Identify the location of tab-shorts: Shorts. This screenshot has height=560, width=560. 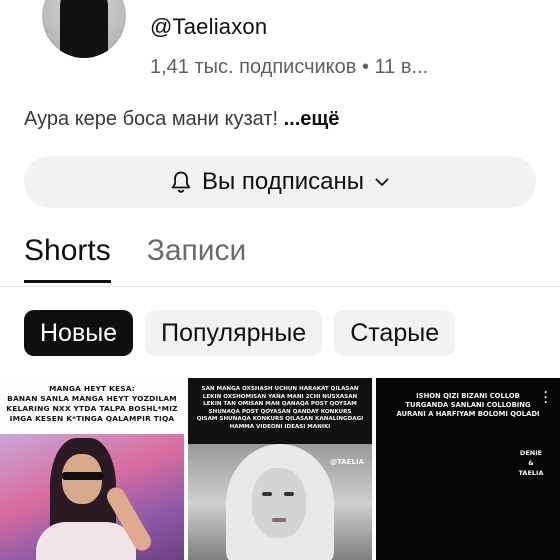
(67, 258).